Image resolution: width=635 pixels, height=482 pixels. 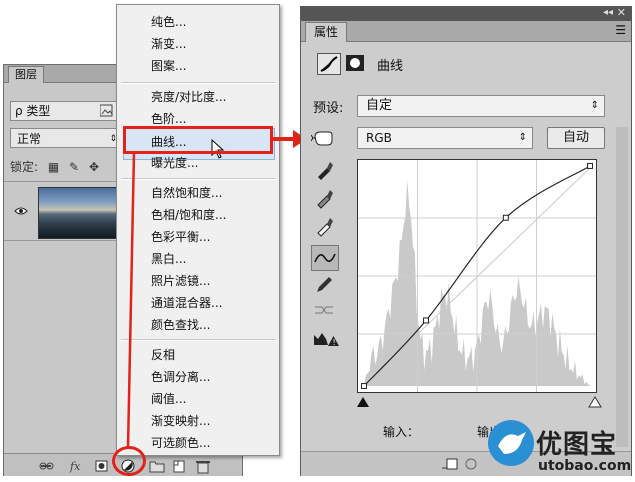 What do you see at coordinates (390, 66) in the screenshot?
I see `panel-adjustment-title: 曲线` at bounding box center [390, 66].